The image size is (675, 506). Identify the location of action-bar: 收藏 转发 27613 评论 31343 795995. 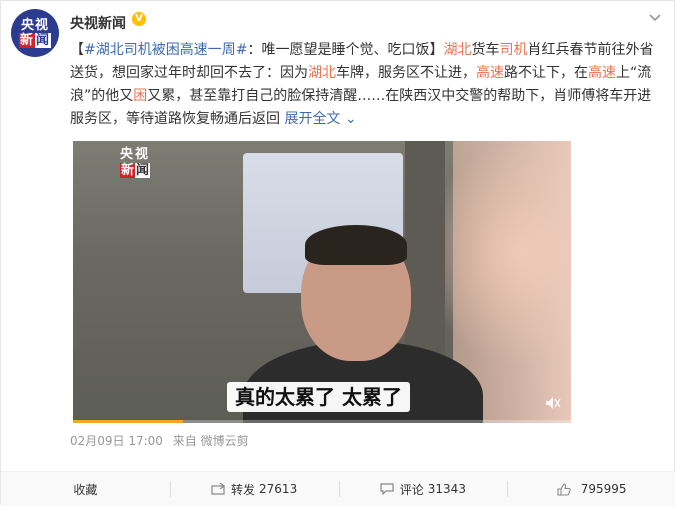
(338, 488).